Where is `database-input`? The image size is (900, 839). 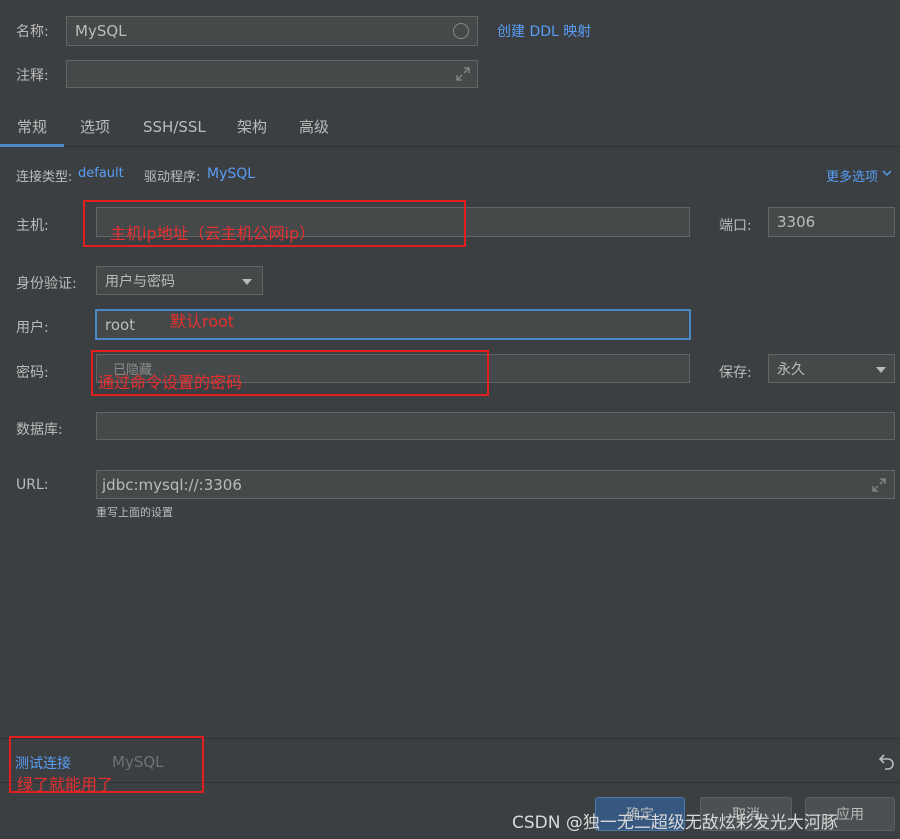
database-input is located at coordinates (495, 426).